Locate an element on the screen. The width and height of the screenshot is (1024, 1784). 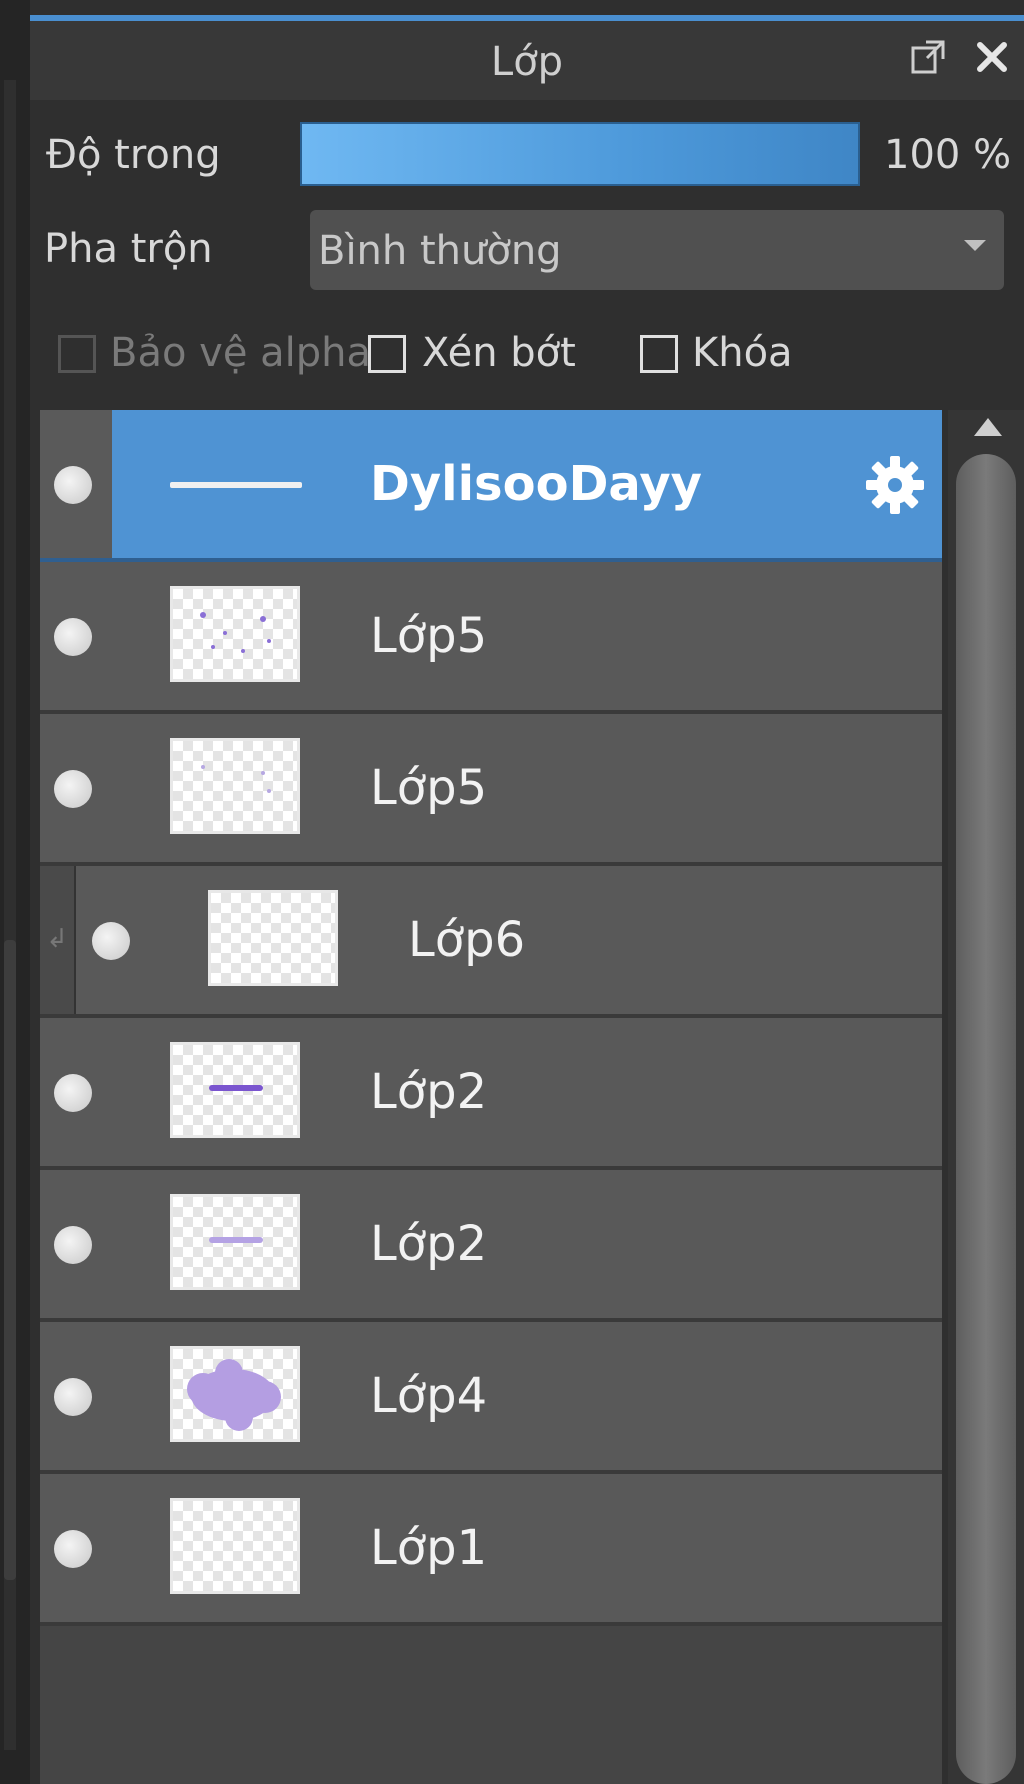
left-scroll-thumb is located at coordinates (10, 1260).